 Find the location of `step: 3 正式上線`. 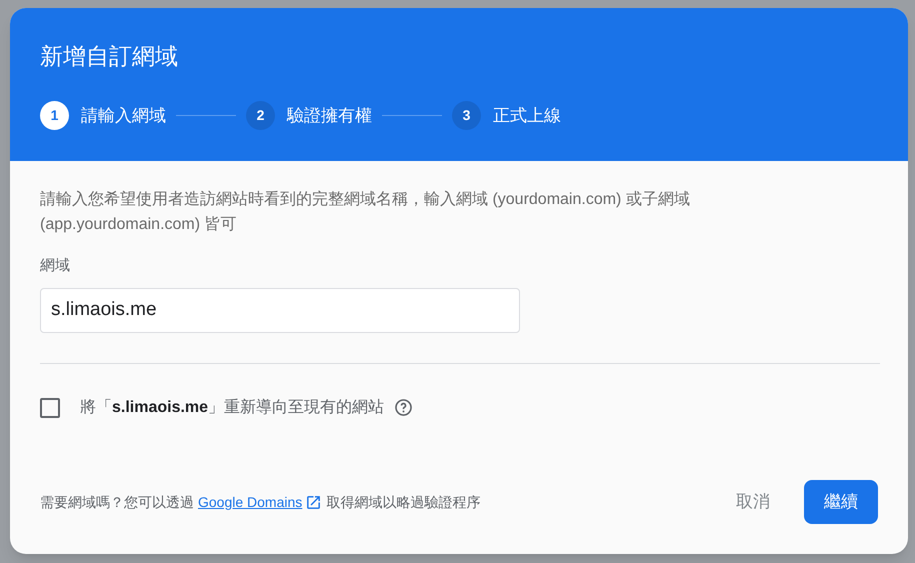

step: 3 正式上線 is located at coordinates (506, 115).